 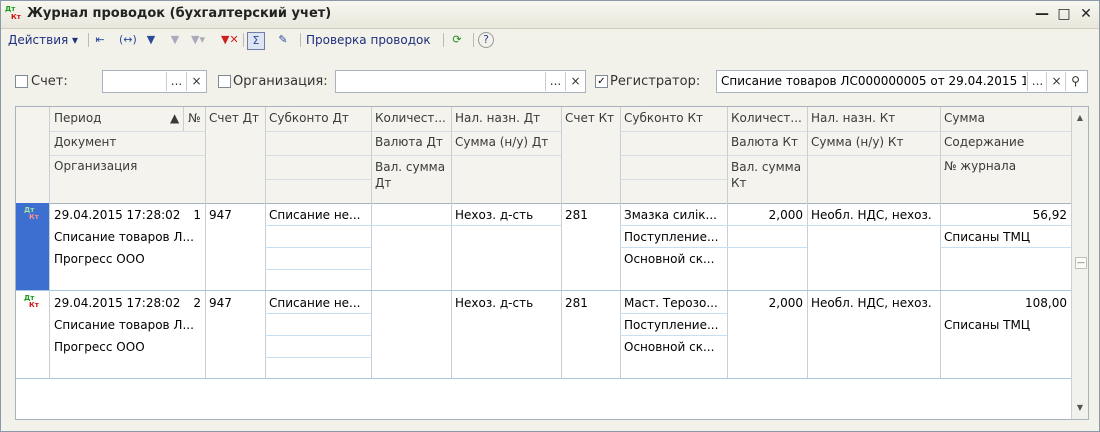 I want to click on show-movements-icon: (↔), so click(x=128, y=40).